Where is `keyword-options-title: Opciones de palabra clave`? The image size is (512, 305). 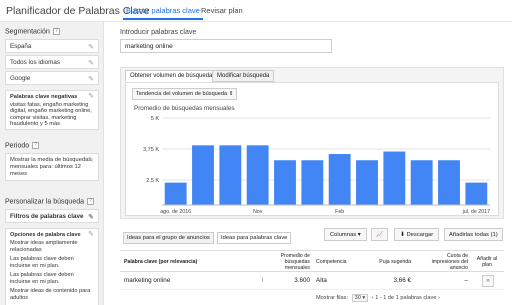
keyword-options-title: Opciones de palabra clave is located at coordinates (45, 235).